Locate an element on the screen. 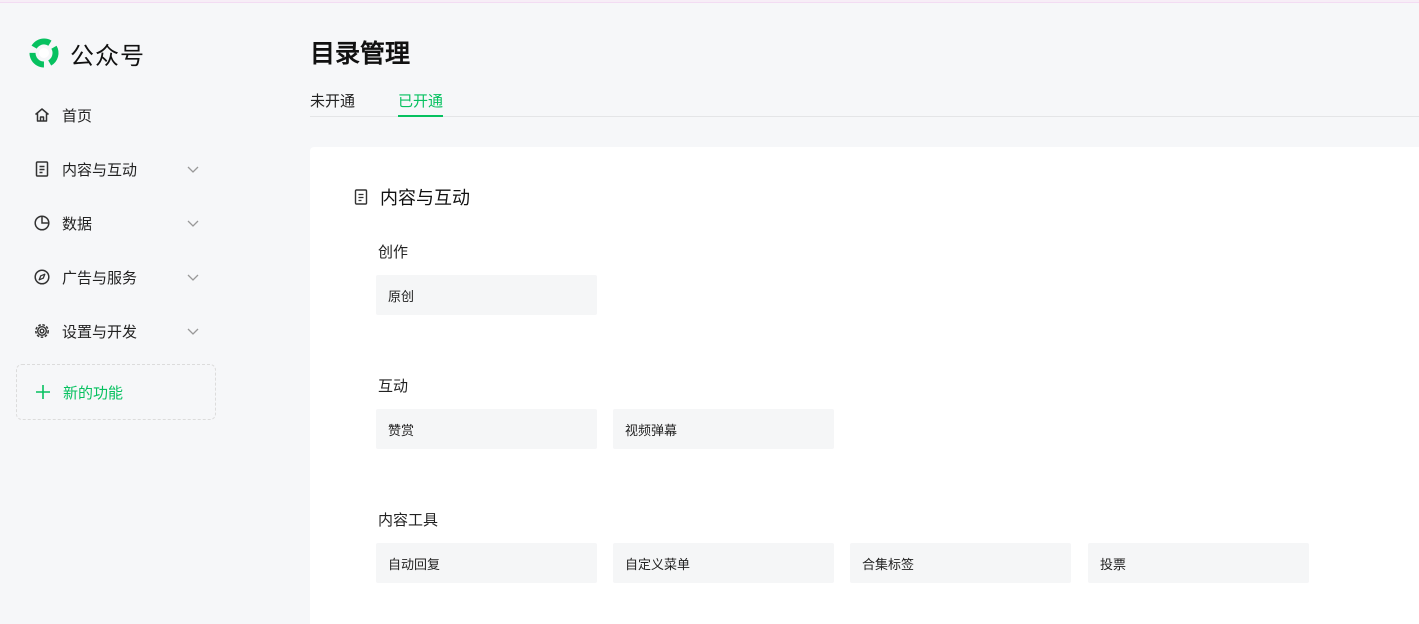 This screenshot has height=624, width=1419. plus-icon is located at coordinates (43, 392).